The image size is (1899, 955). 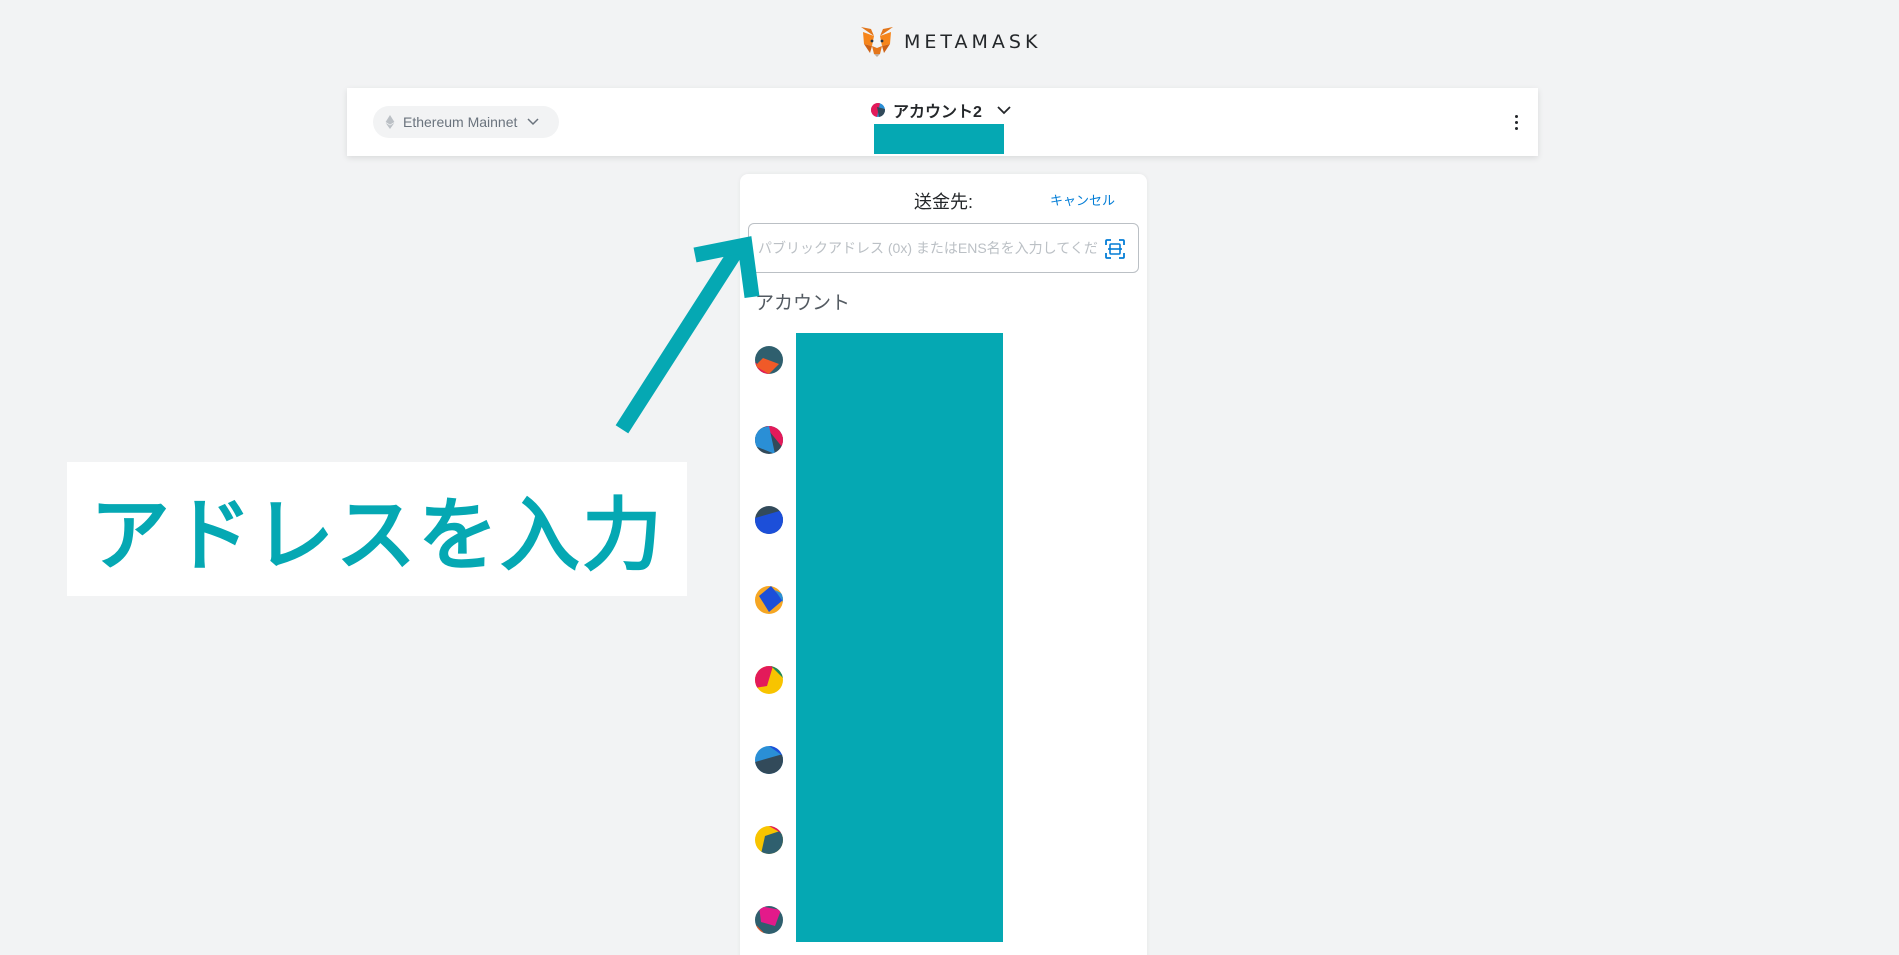 What do you see at coordinates (390, 122) in the screenshot?
I see `ethereum-icon` at bounding box center [390, 122].